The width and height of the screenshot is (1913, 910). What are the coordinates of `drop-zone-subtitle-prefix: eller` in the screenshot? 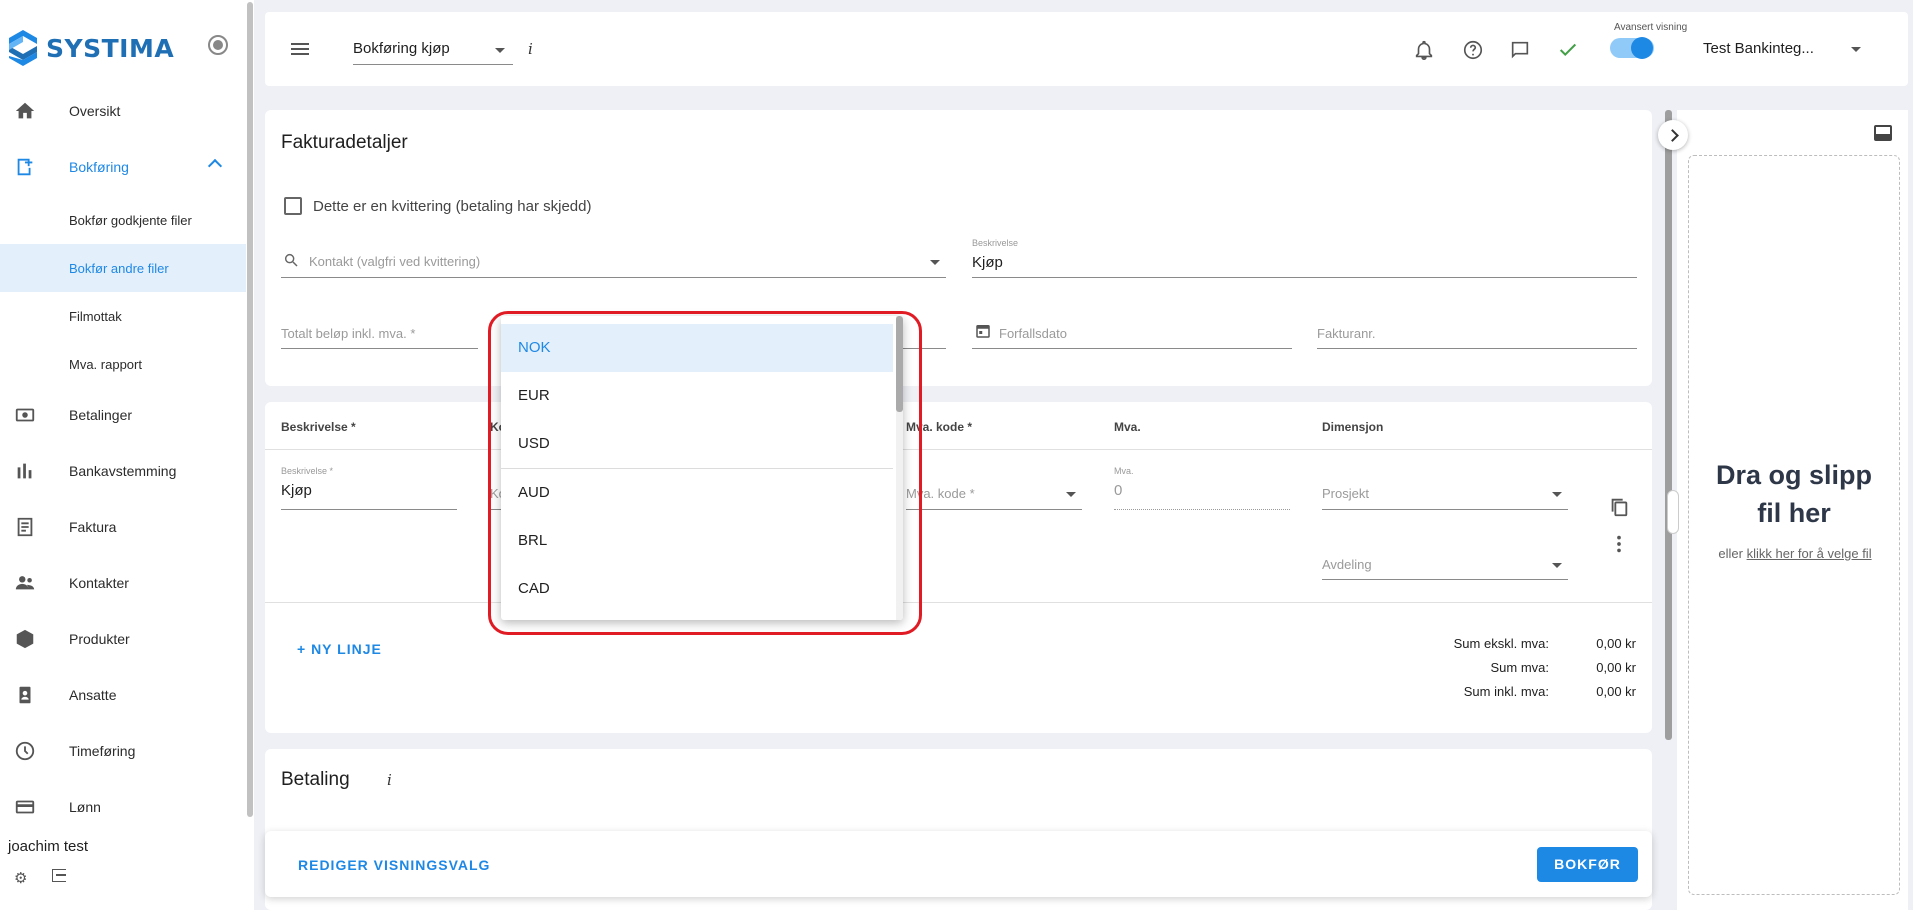 It's located at (1732, 553).